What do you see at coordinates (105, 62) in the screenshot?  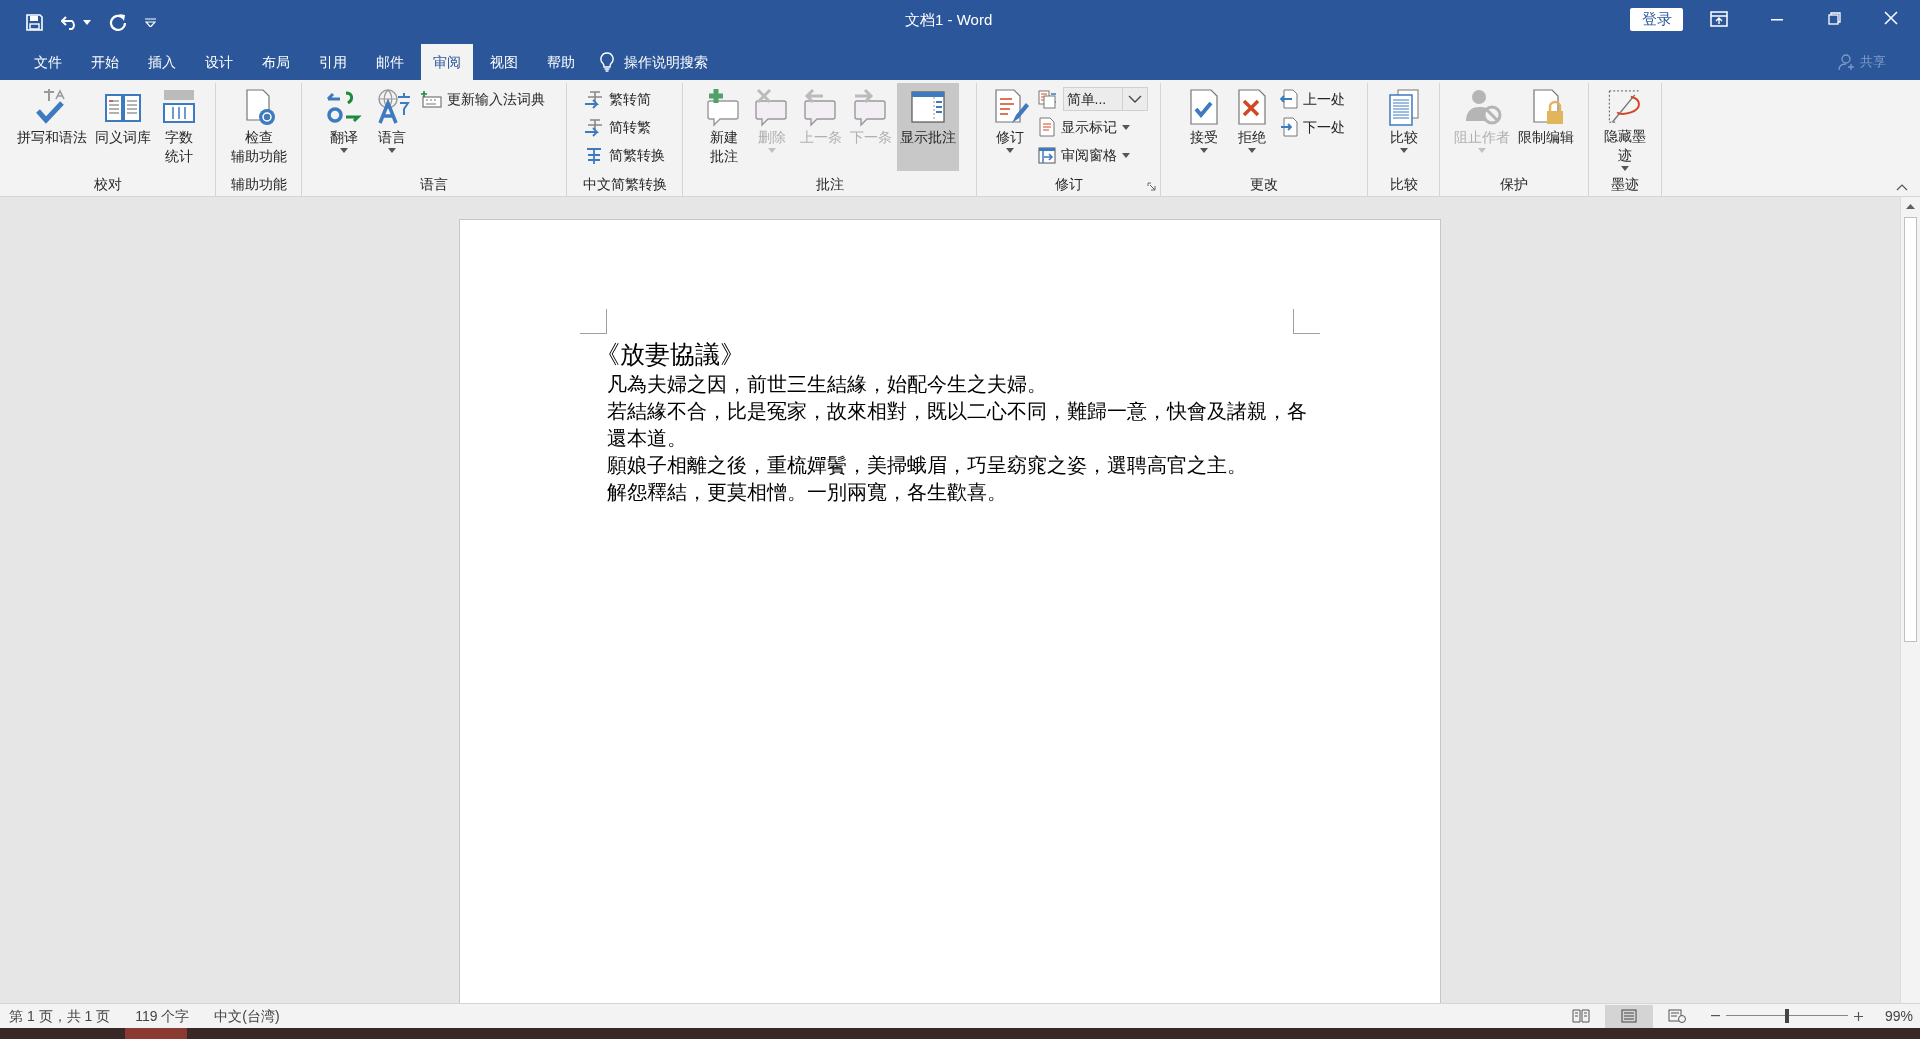 I see `ribbon-tab: 开始` at bounding box center [105, 62].